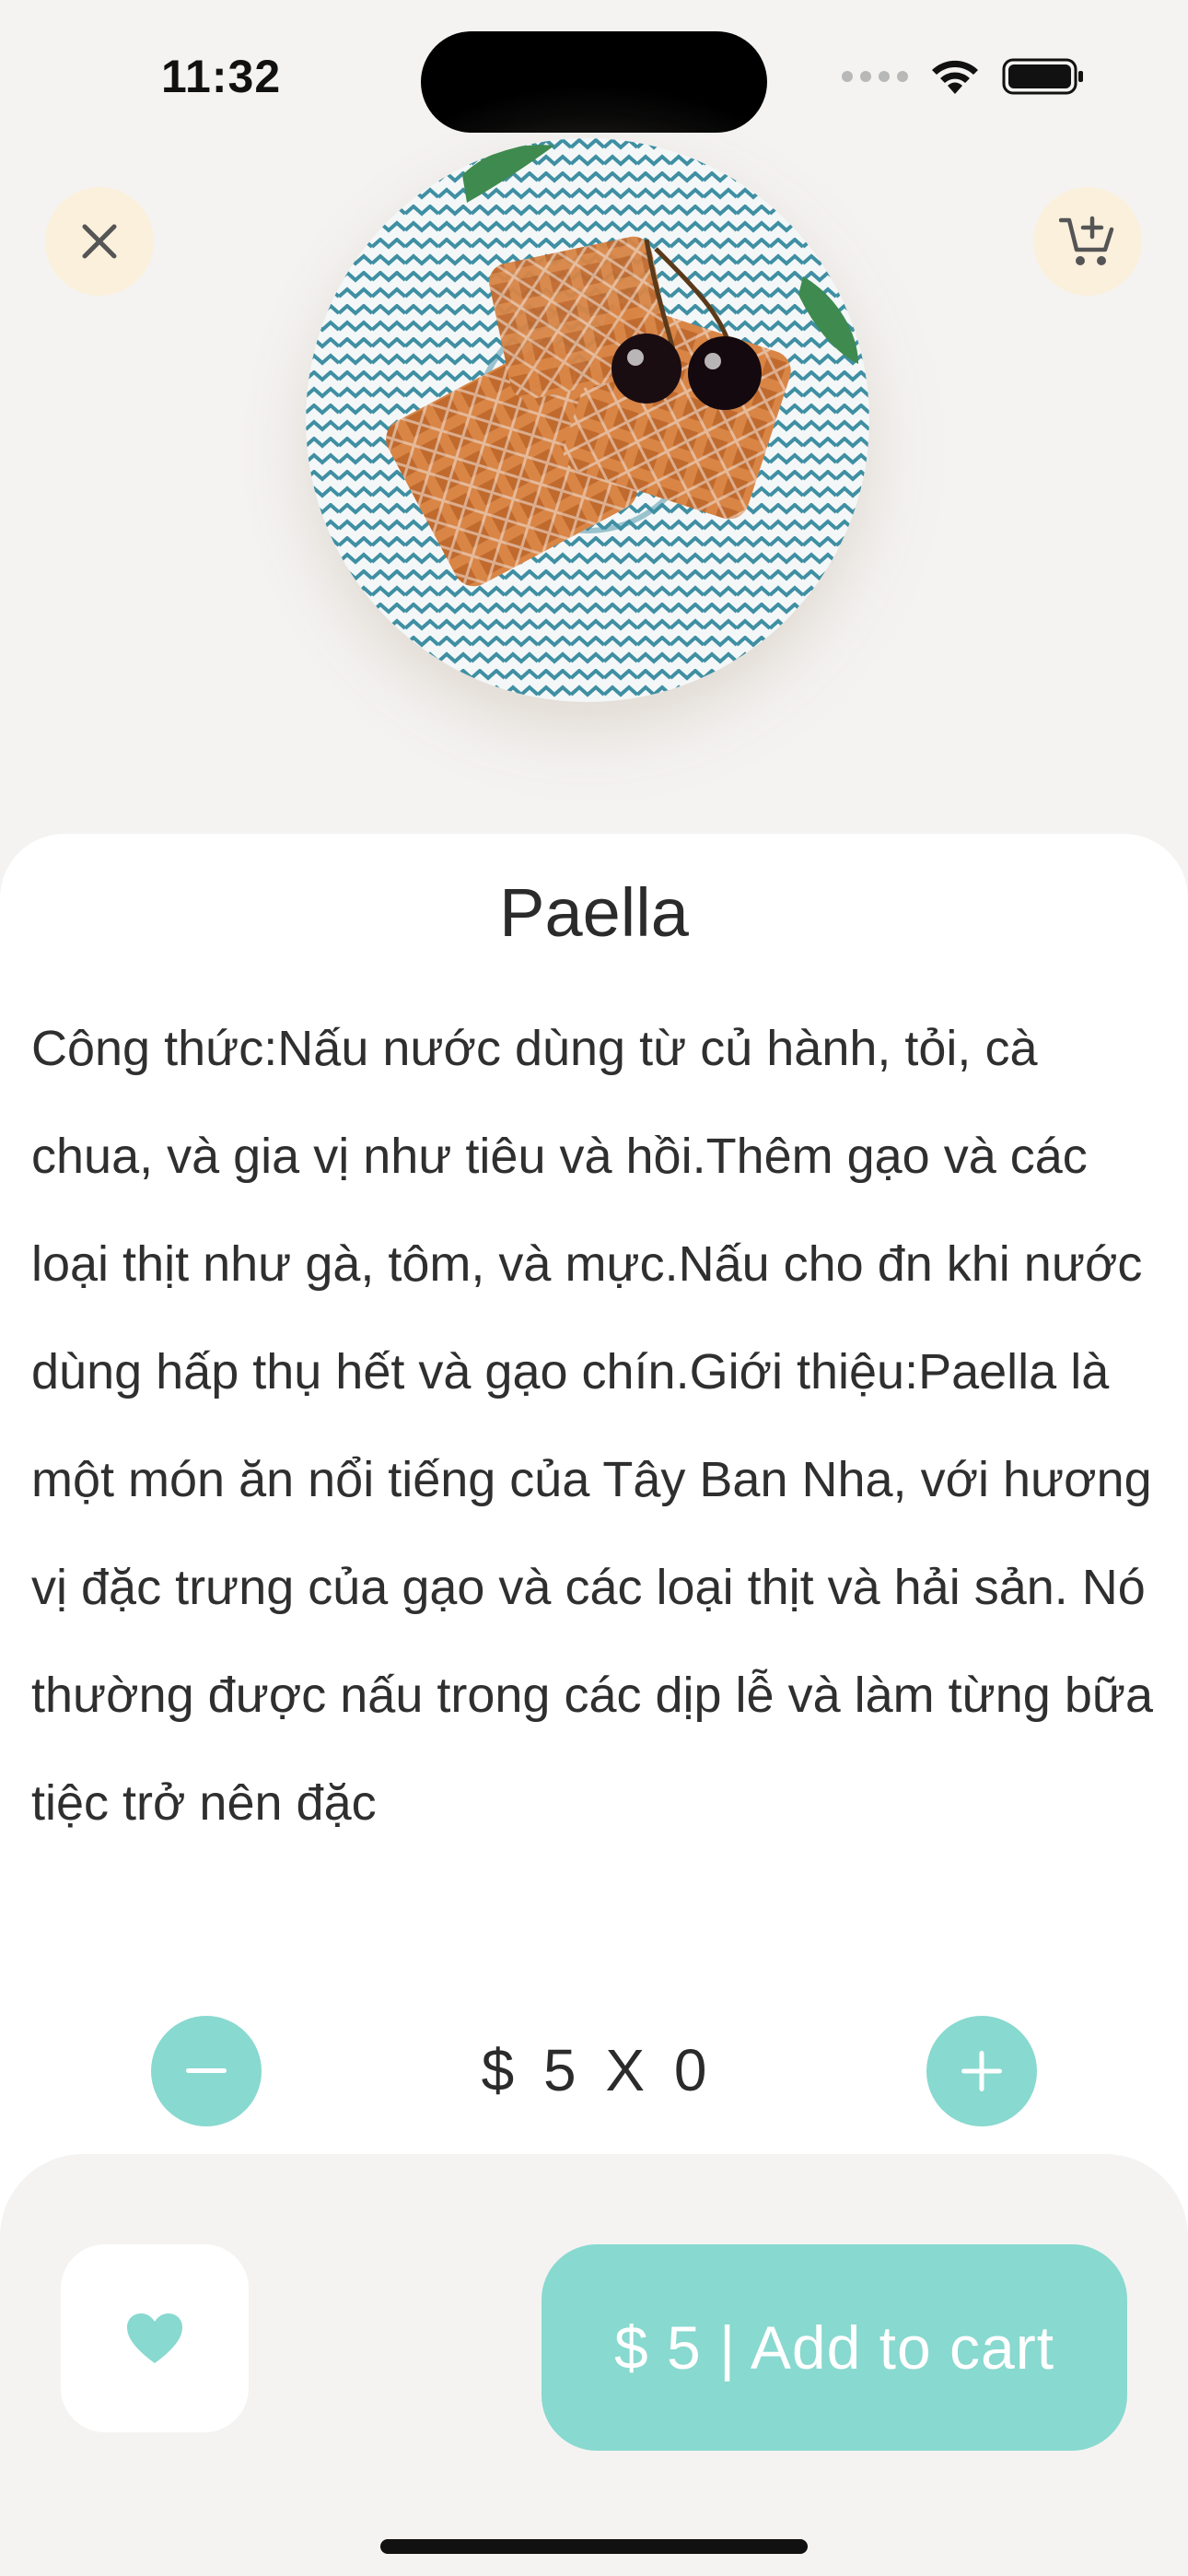 Image resolution: width=1188 pixels, height=2576 pixels. I want to click on status-time: 11:32, so click(221, 76).